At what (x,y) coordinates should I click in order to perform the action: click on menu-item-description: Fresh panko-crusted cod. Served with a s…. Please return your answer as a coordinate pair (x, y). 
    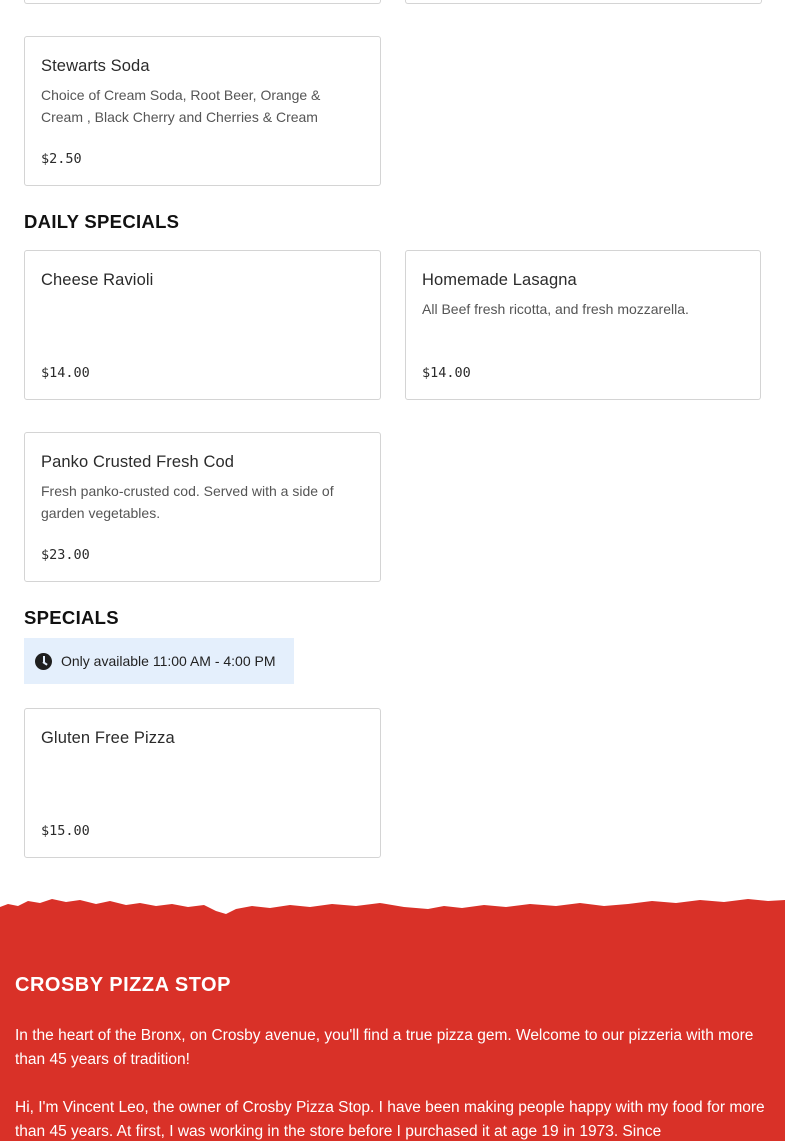
    Looking at the image, I should click on (187, 502).